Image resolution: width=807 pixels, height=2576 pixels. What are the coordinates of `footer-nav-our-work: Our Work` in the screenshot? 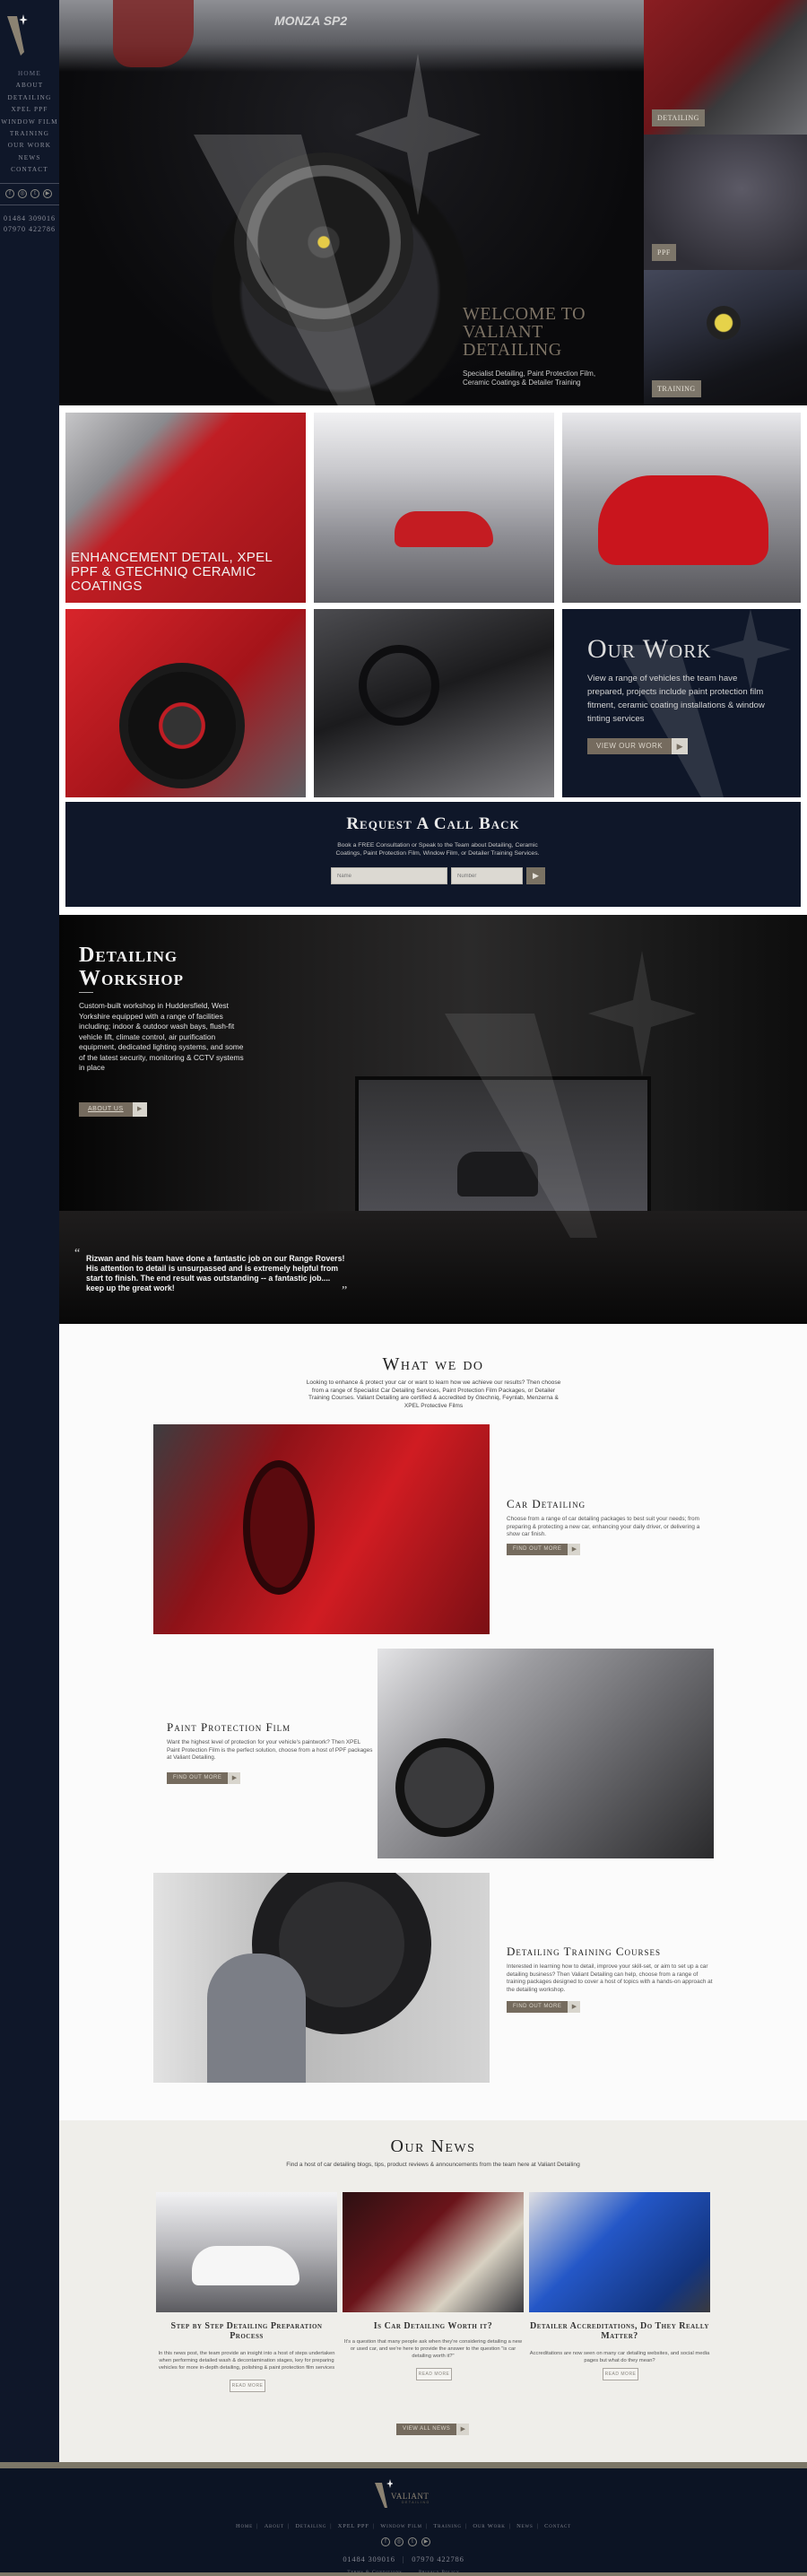 It's located at (489, 2526).